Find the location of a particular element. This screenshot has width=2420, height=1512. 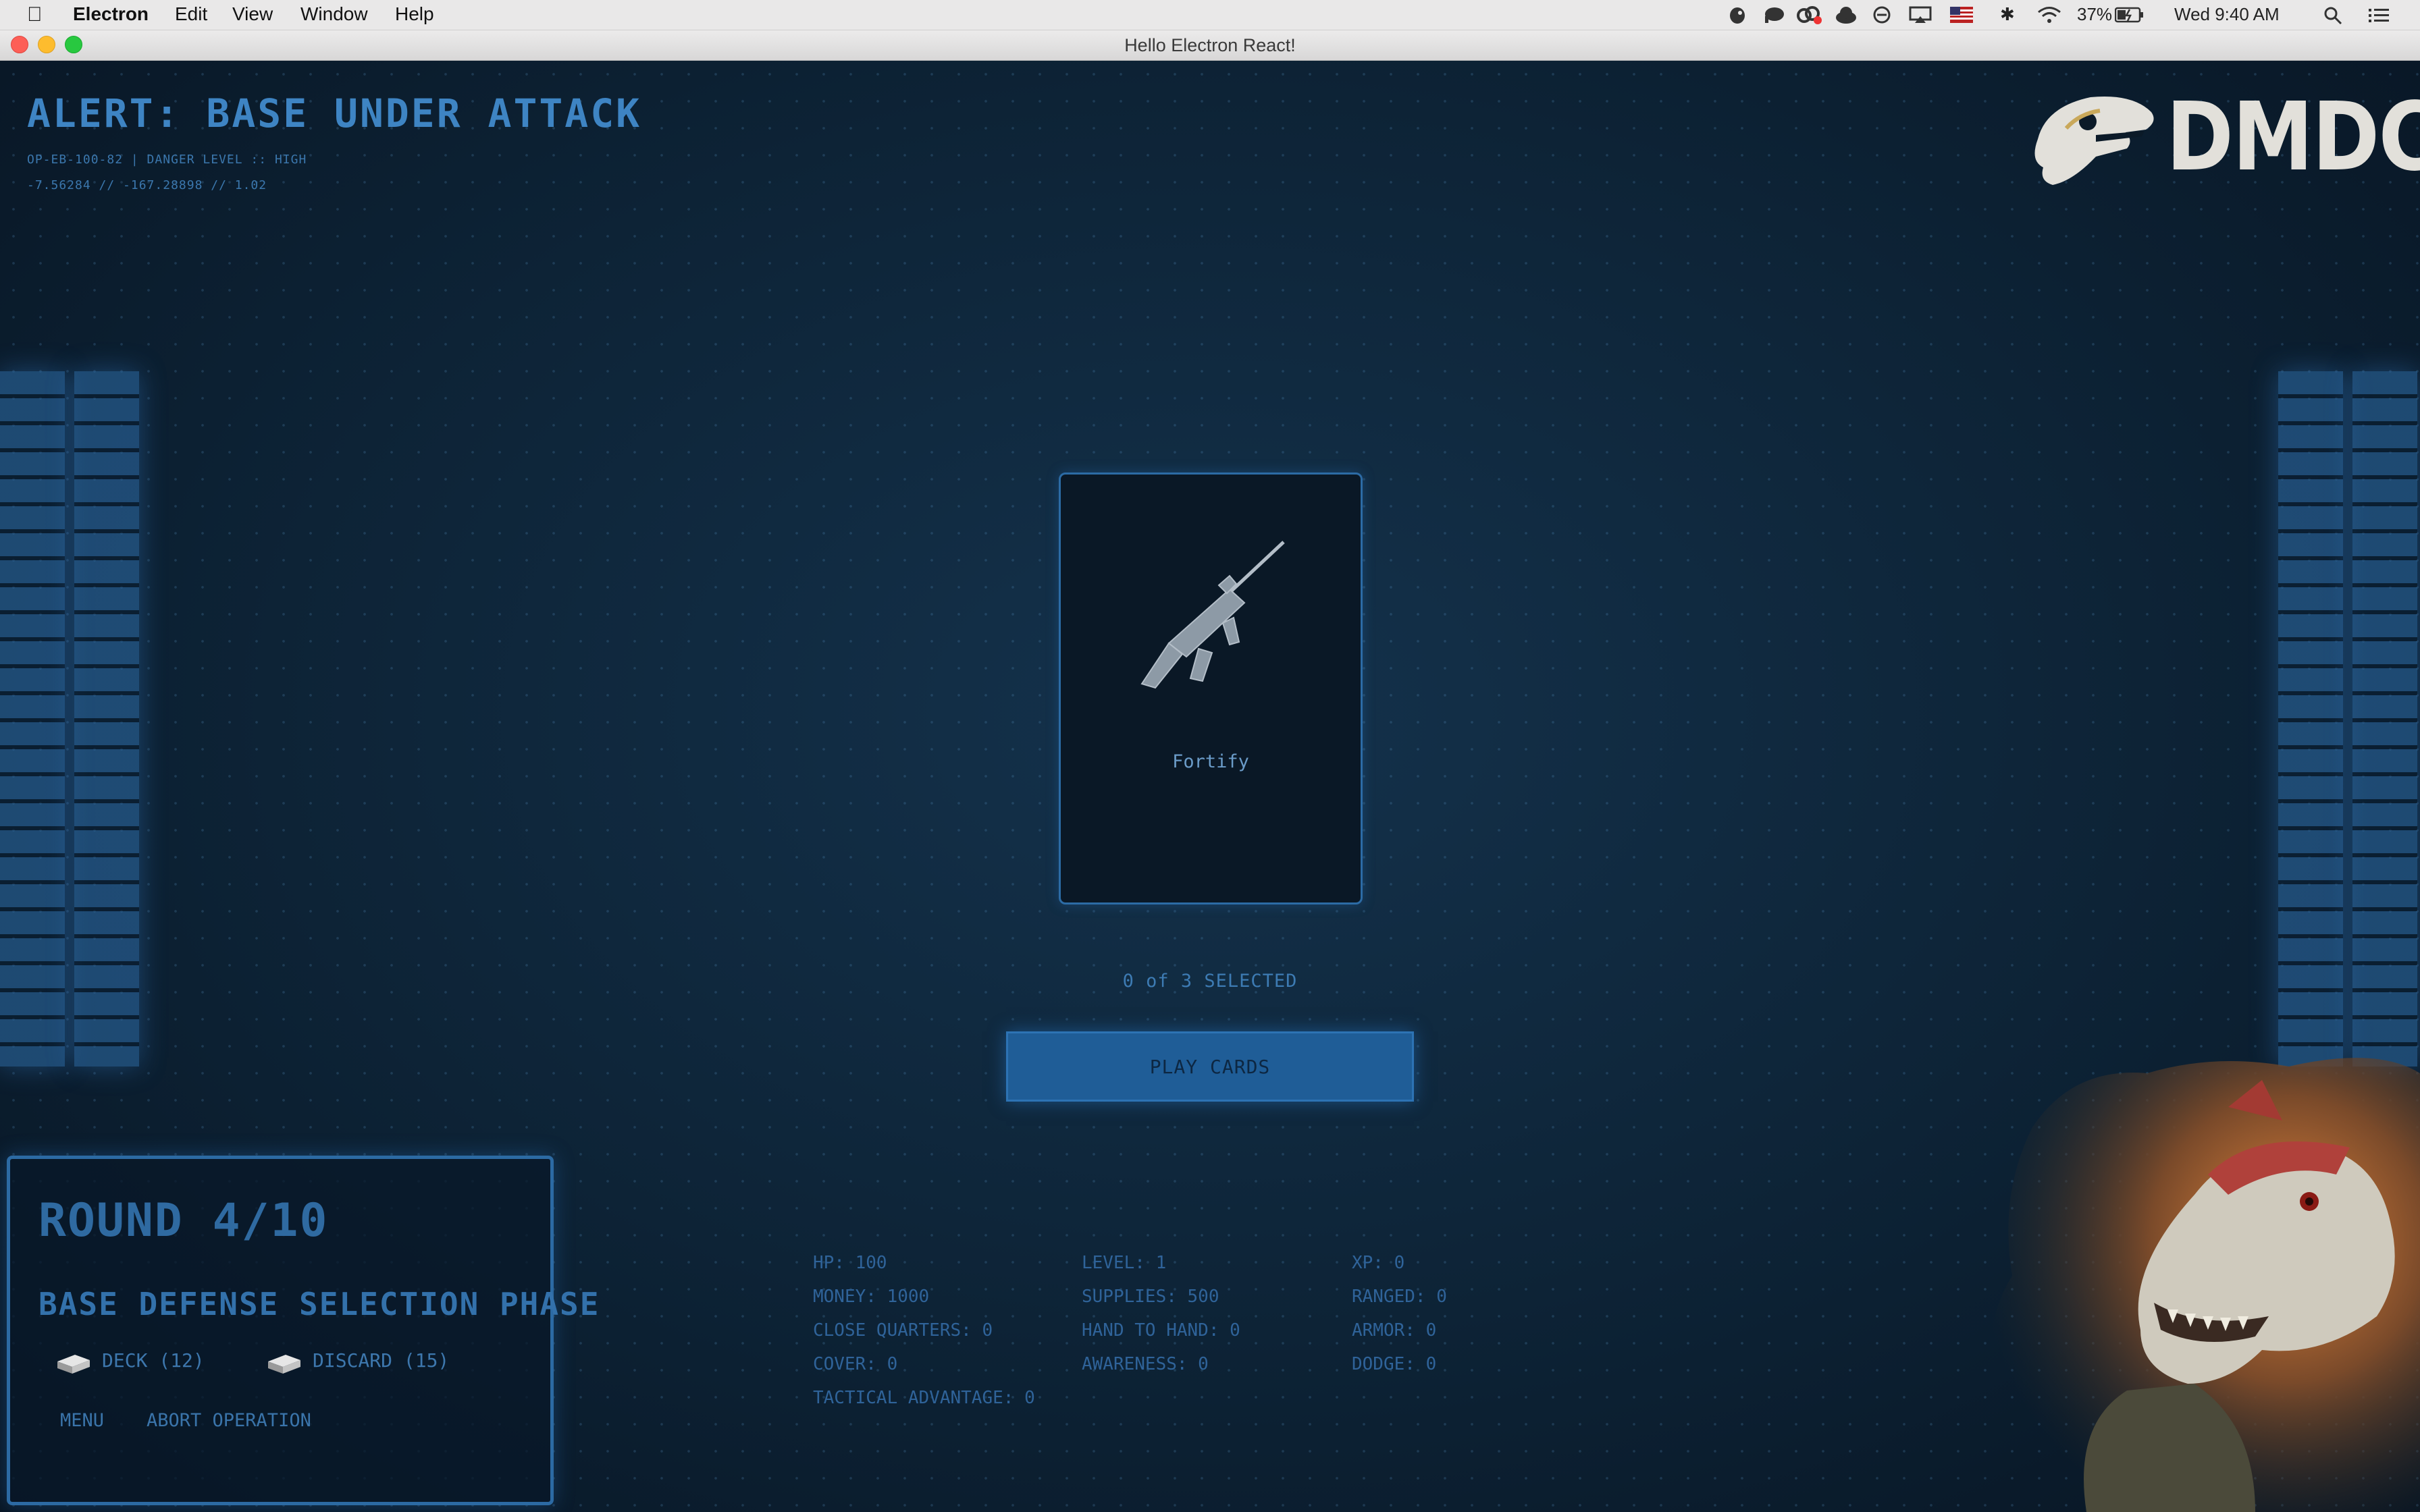

menu-view: View is located at coordinates (252, 14).